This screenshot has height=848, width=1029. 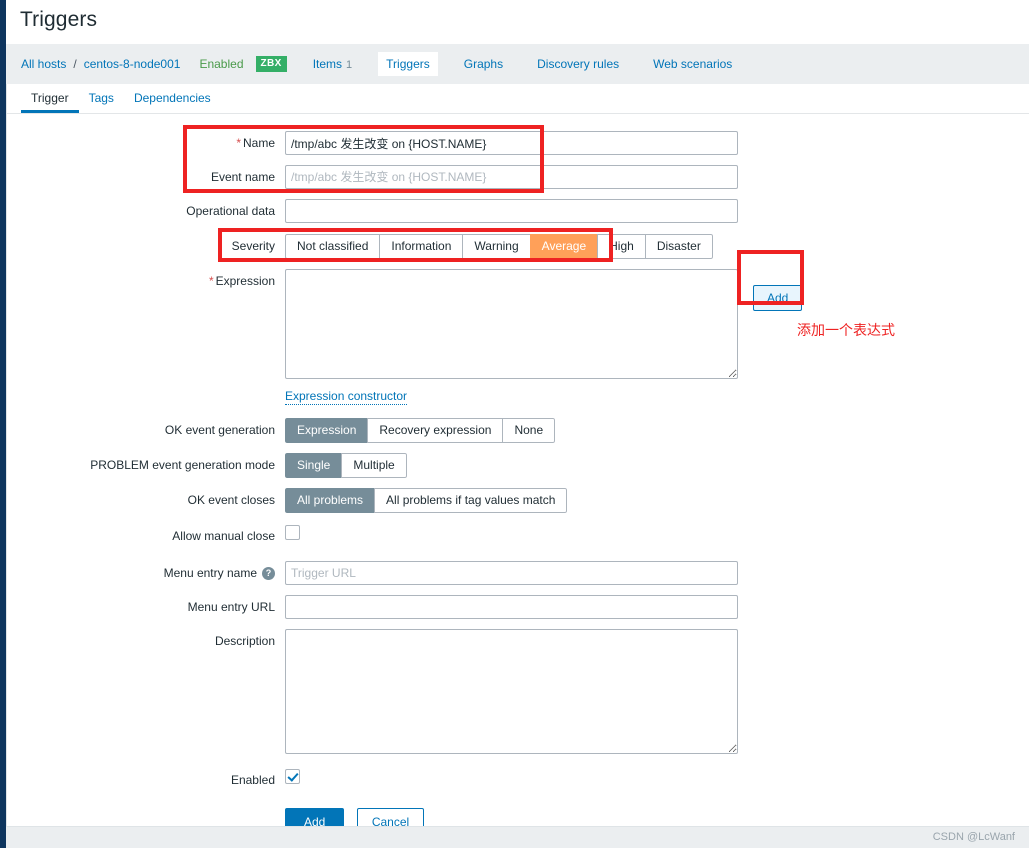 I want to click on watermark: CSDN @LcWanf, so click(x=973, y=837).